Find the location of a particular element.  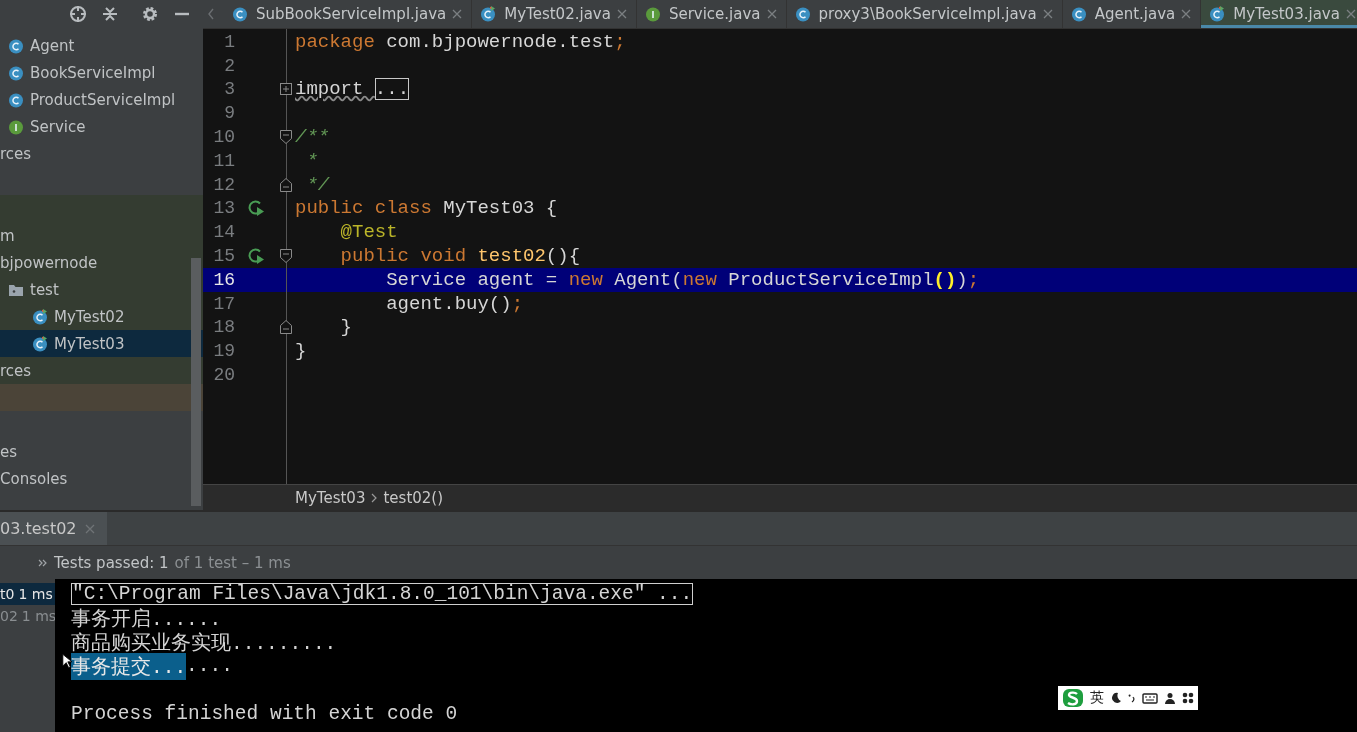

tree-item: es is located at coordinates (101, 451).